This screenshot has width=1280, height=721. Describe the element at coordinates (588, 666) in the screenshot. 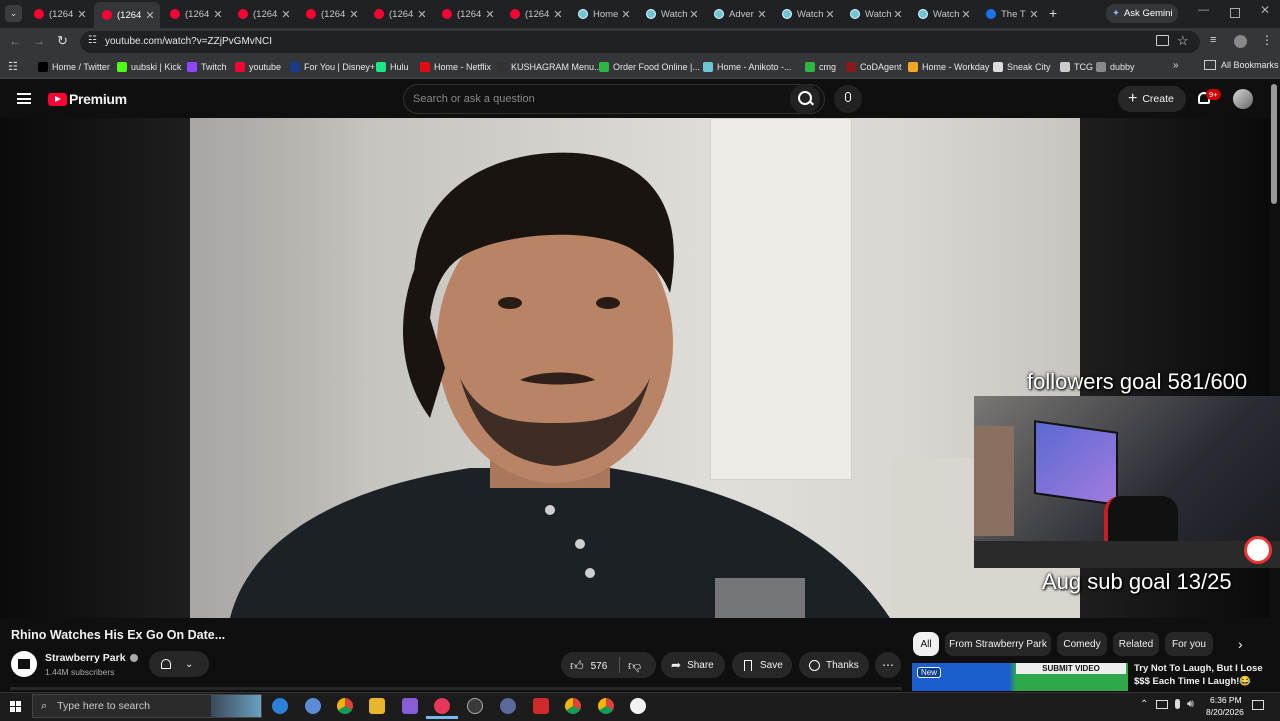

I see `like-button: 👍︎ 576` at that location.